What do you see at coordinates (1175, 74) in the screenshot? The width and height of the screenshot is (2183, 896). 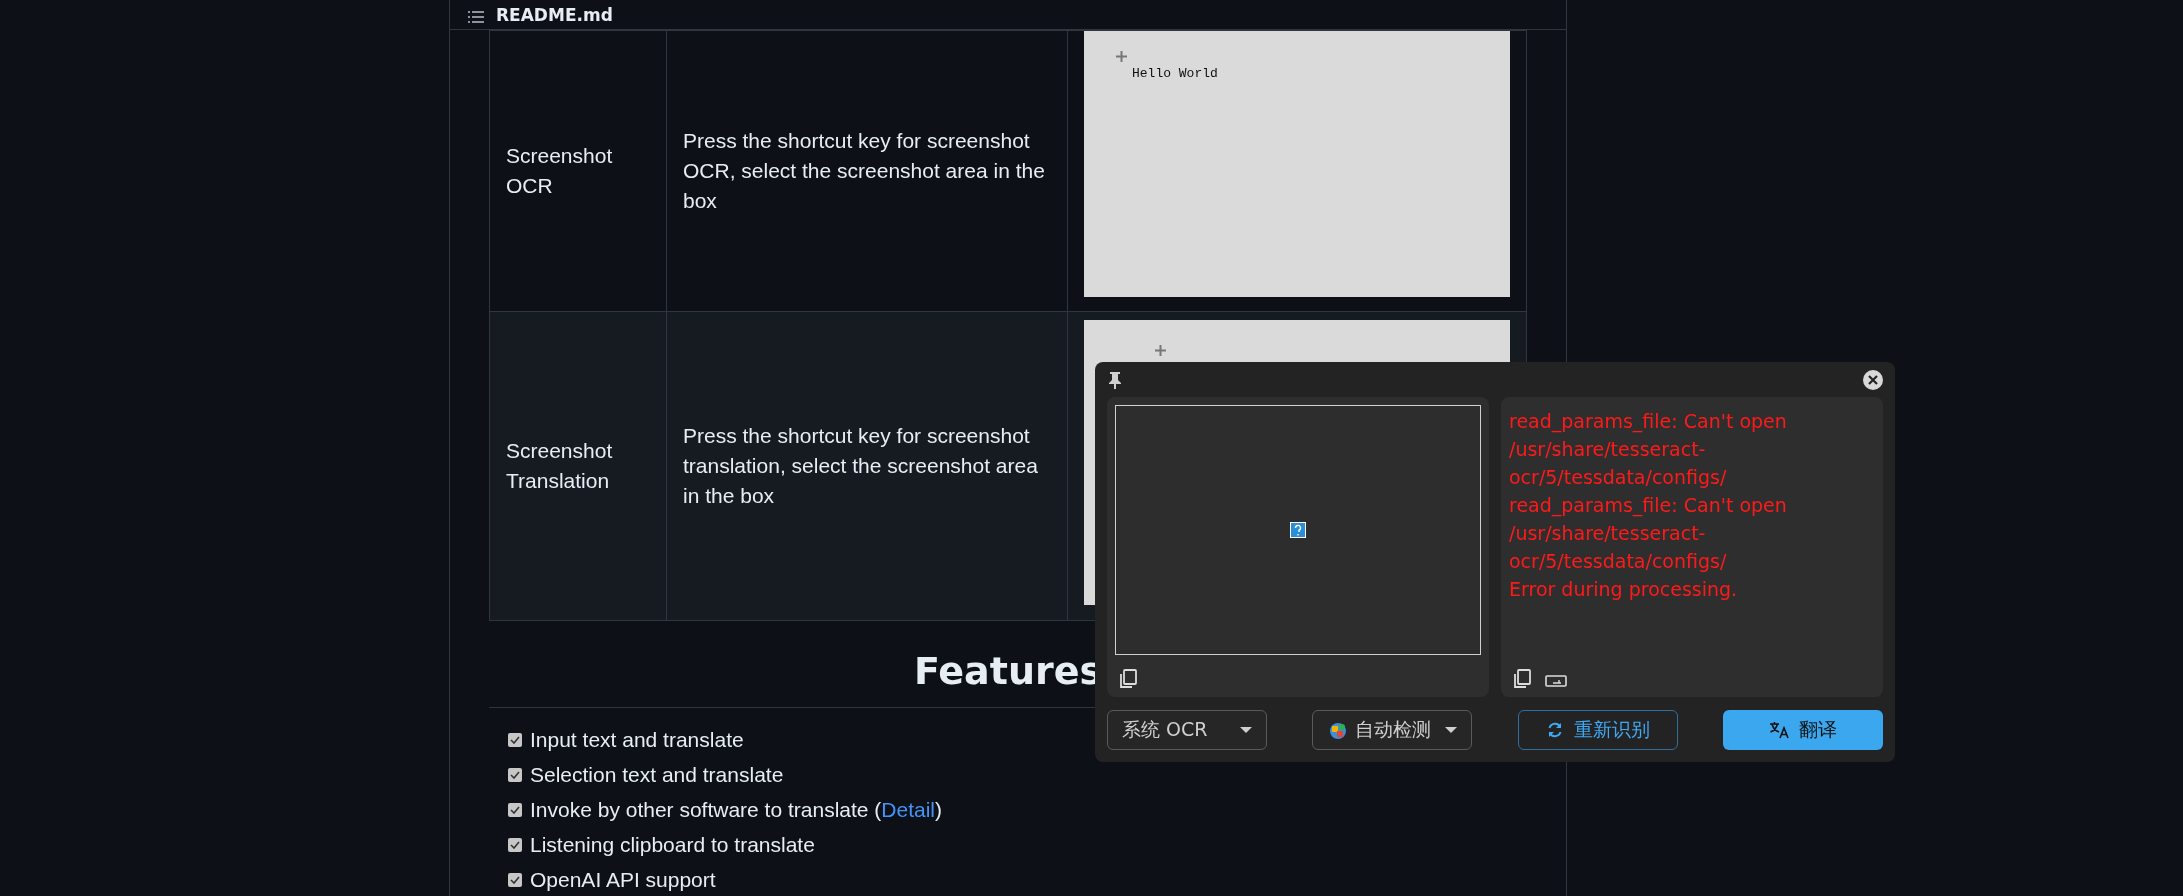 I see `preview-text: Hello World` at bounding box center [1175, 74].